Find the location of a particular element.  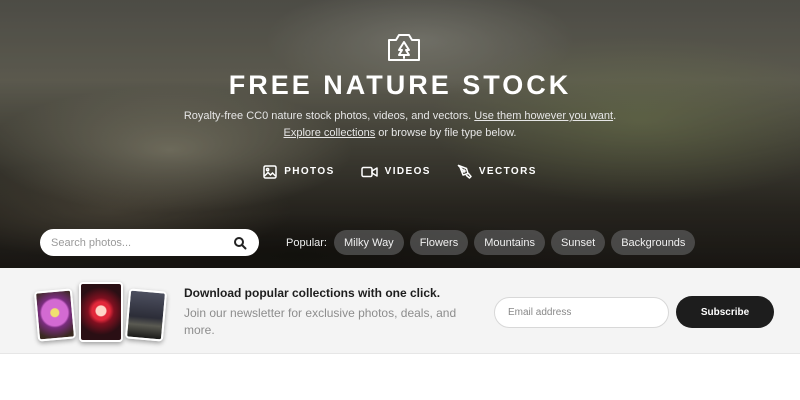

video-camera-icon is located at coordinates (369, 171).